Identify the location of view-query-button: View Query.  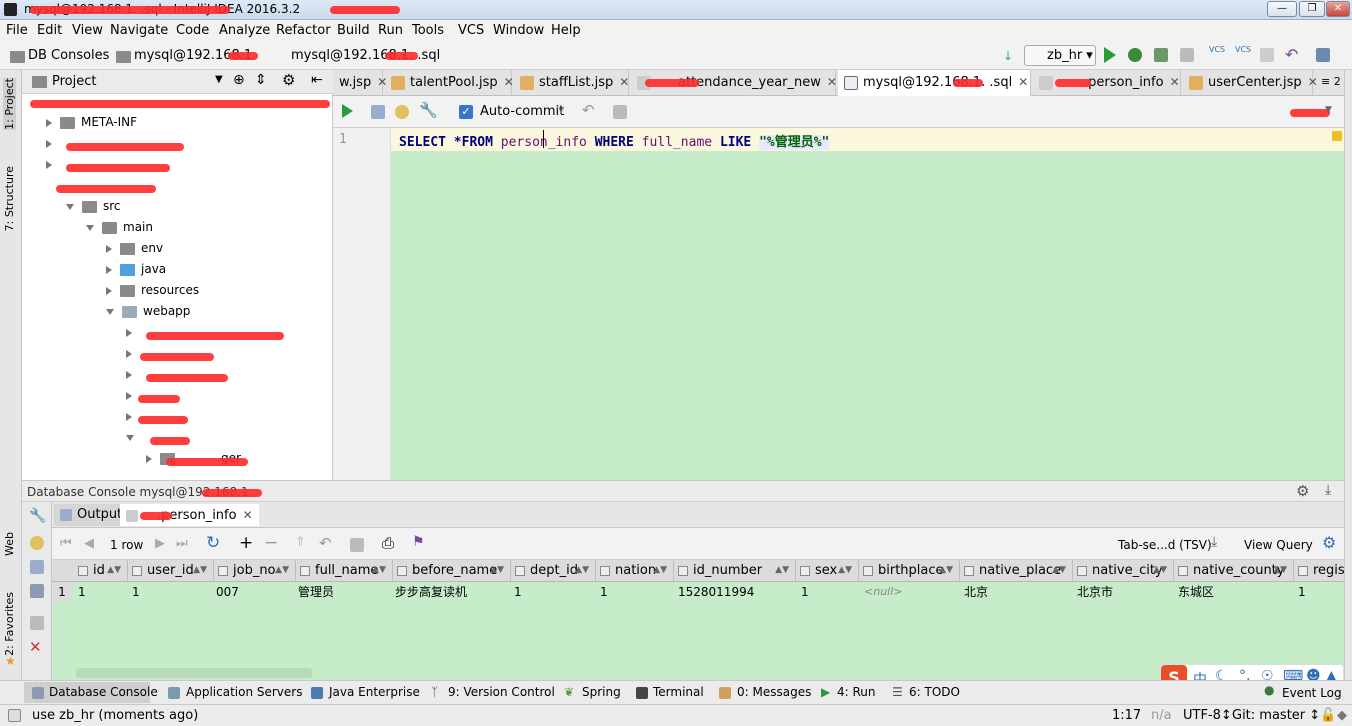
(1278, 545).